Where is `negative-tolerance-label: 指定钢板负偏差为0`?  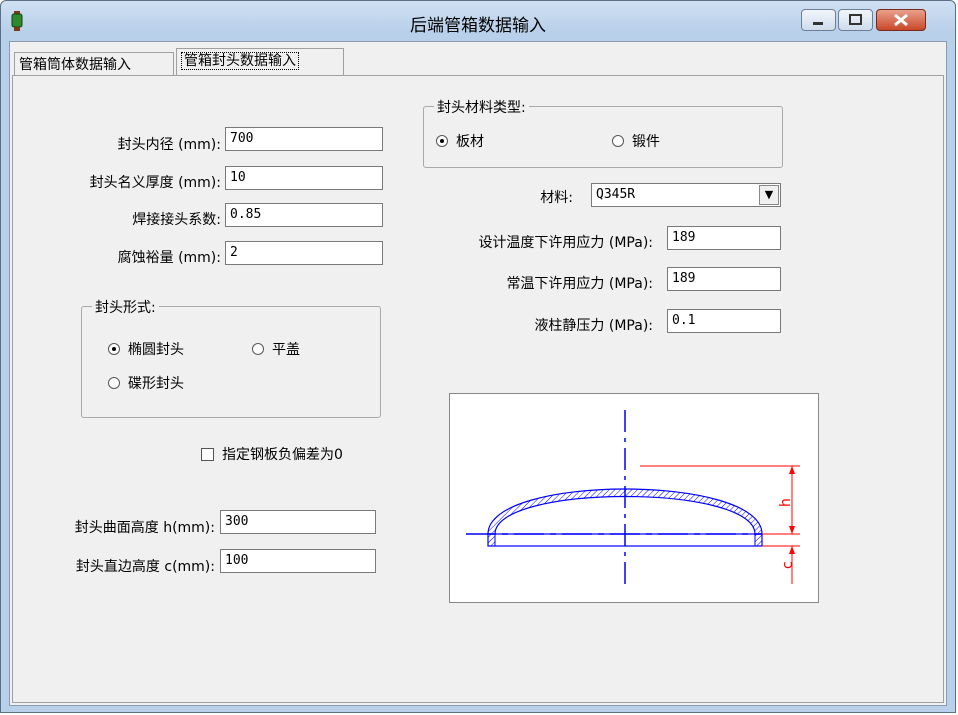 negative-tolerance-label: 指定钢板负偏差为0 is located at coordinates (282, 455).